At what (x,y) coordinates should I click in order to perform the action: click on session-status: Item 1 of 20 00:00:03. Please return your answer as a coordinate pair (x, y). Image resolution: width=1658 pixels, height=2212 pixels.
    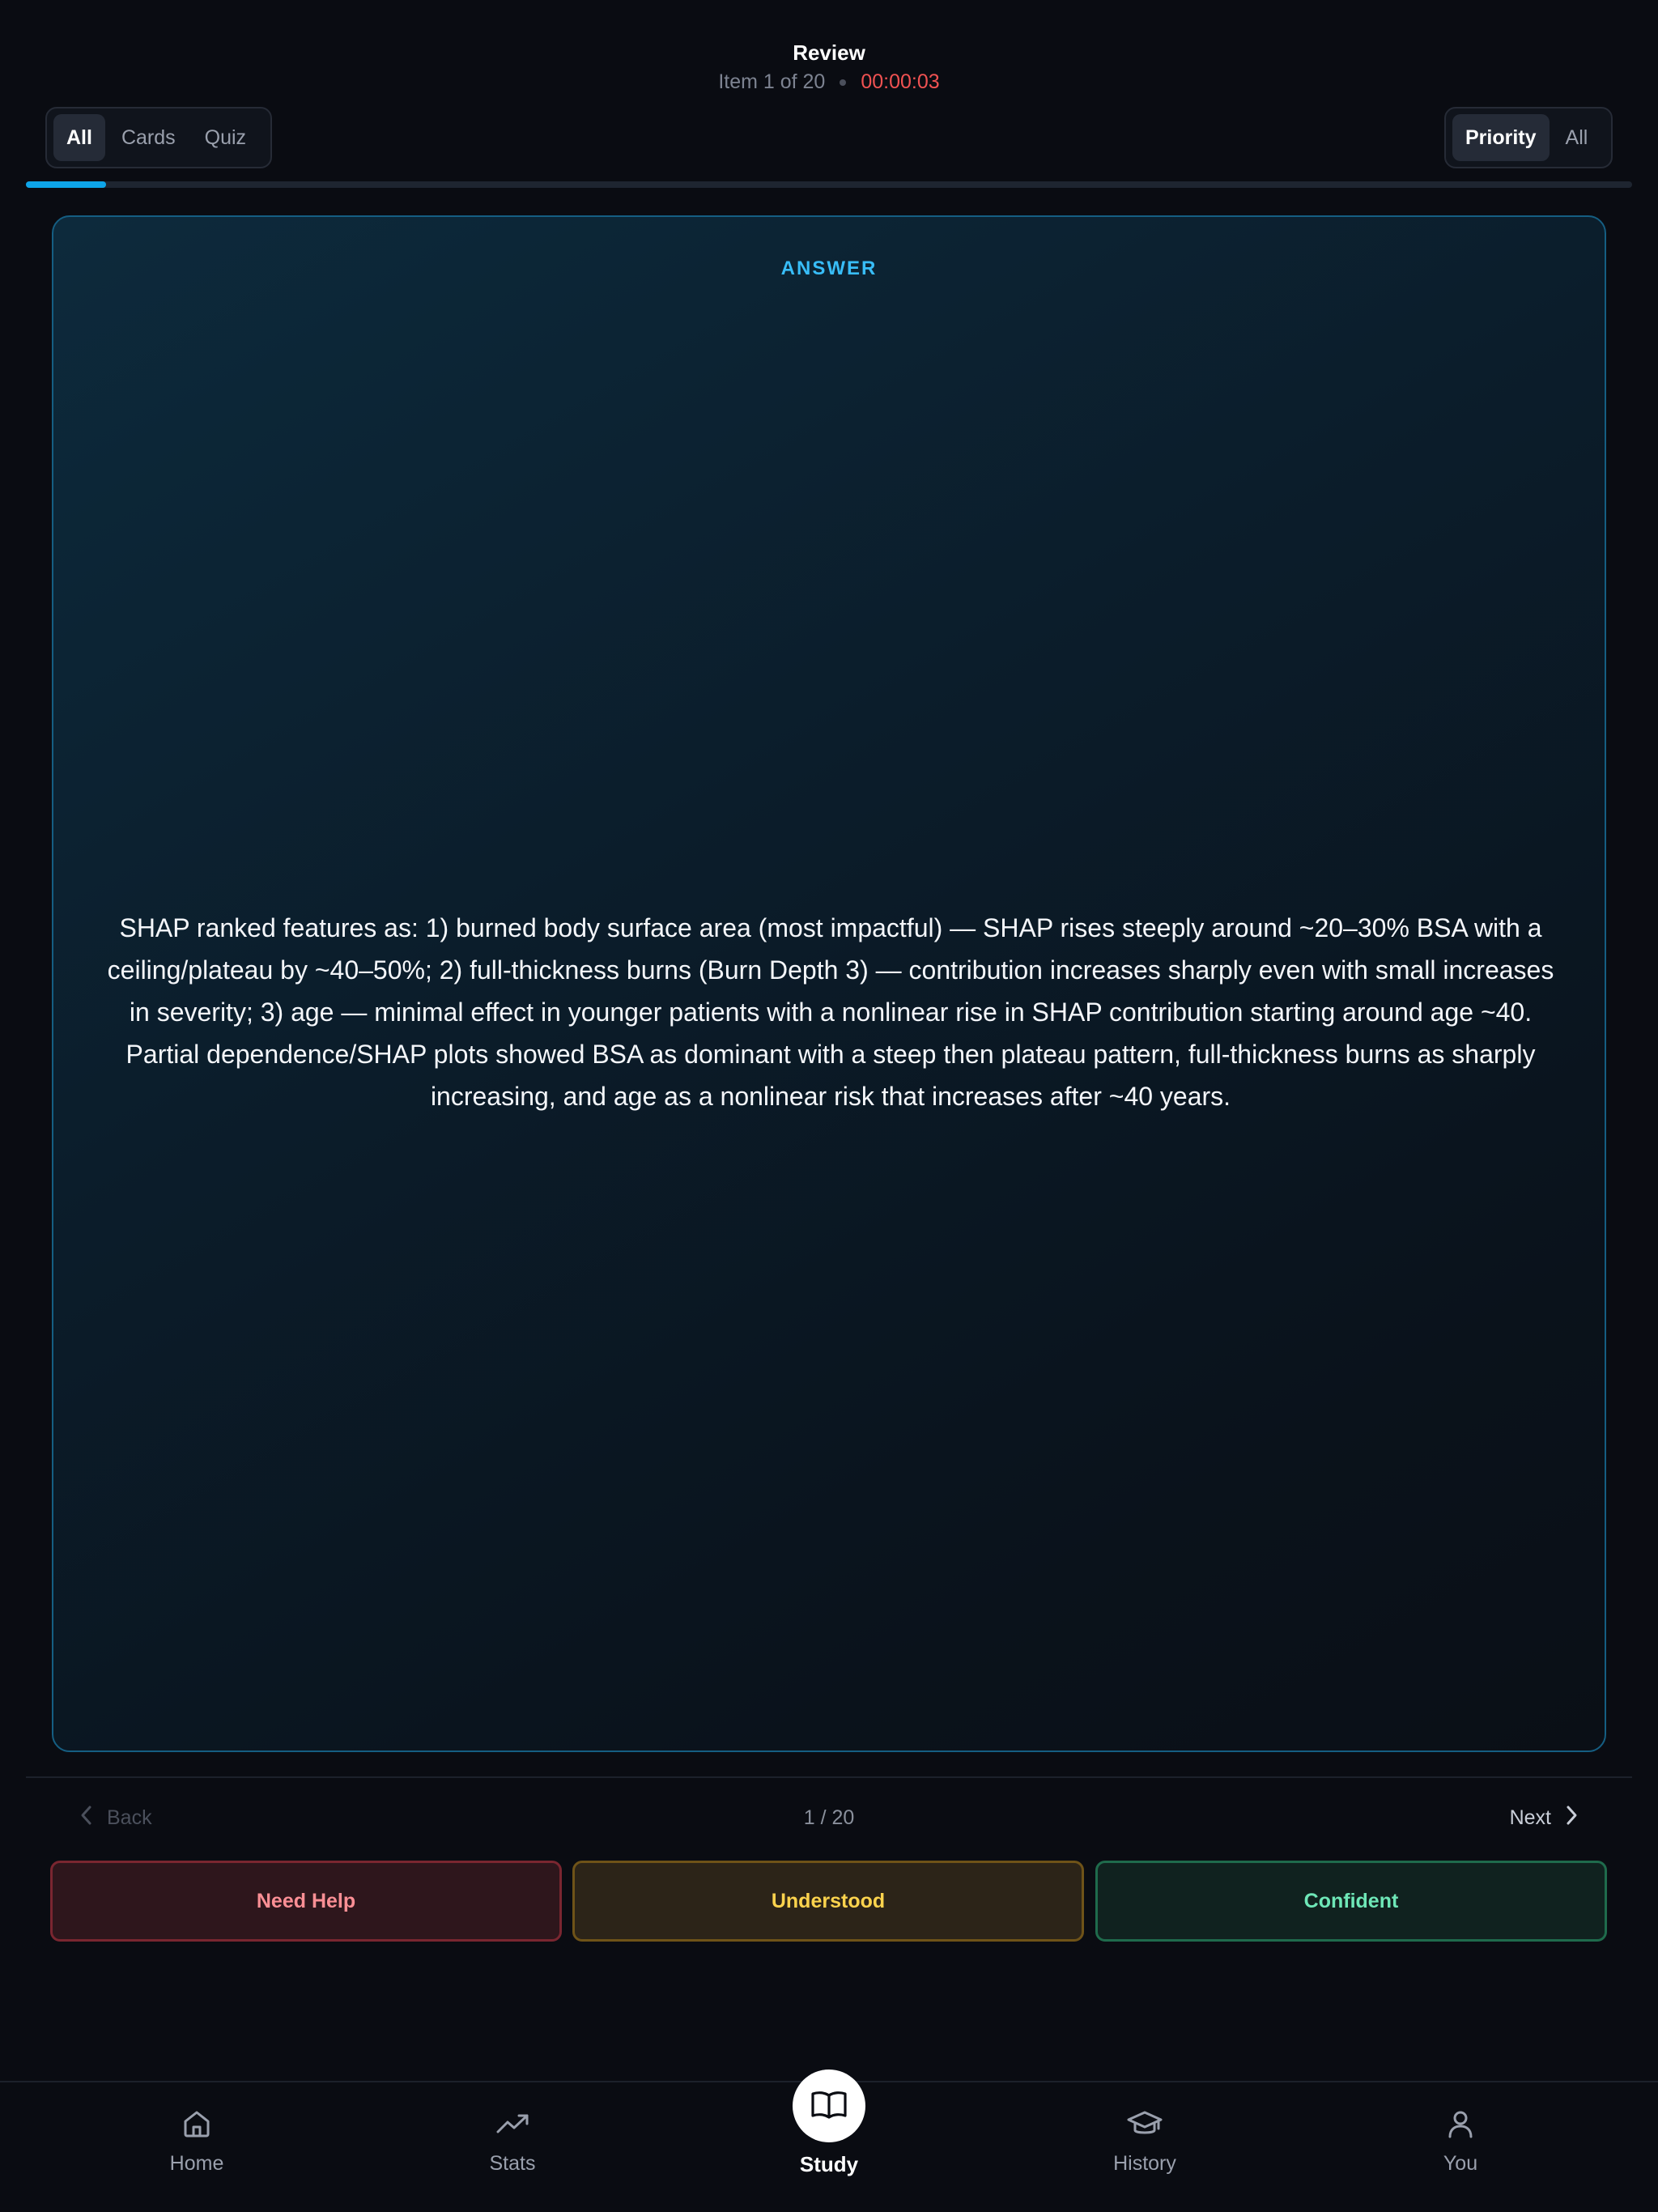
    Looking at the image, I should click on (829, 82).